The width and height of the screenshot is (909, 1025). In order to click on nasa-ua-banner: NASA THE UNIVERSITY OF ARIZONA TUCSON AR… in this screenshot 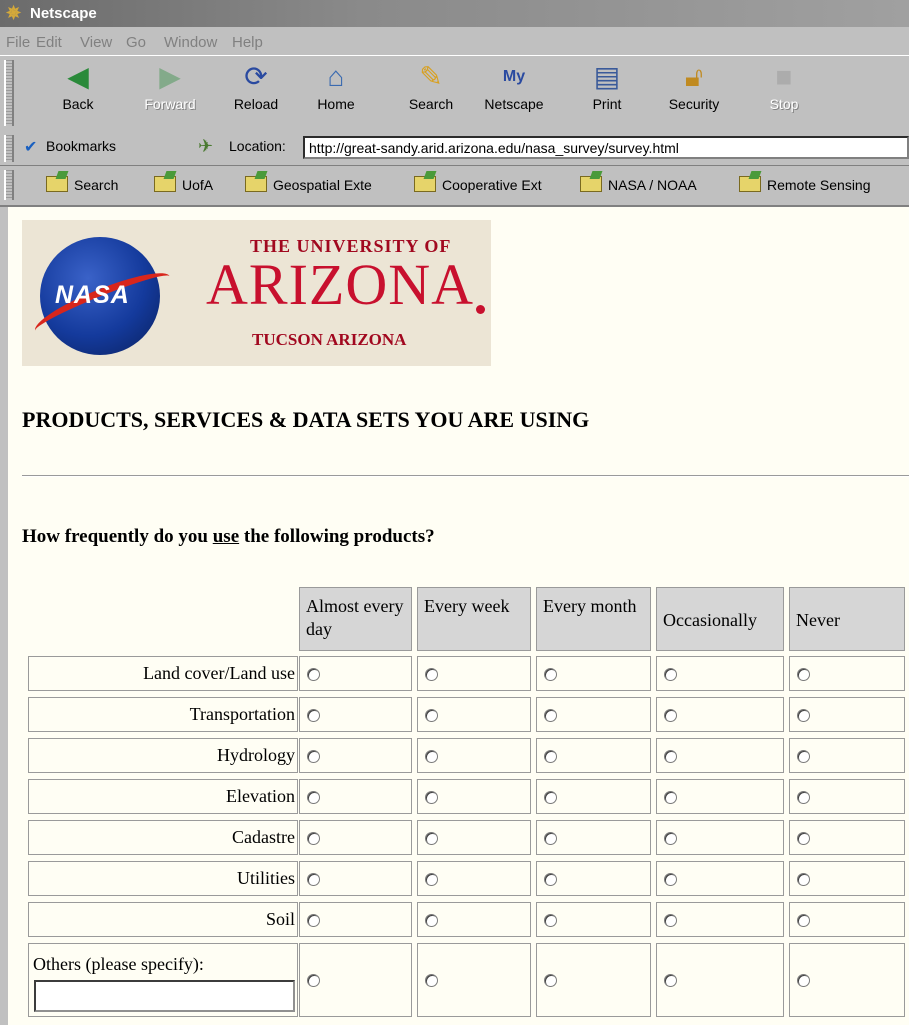, I will do `click(256, 293)`.